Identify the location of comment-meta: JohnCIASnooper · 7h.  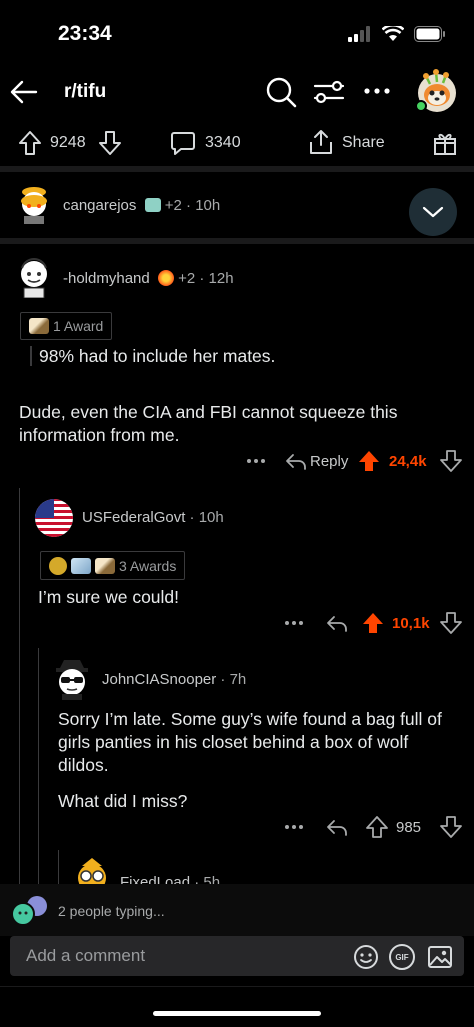
(174, 679).